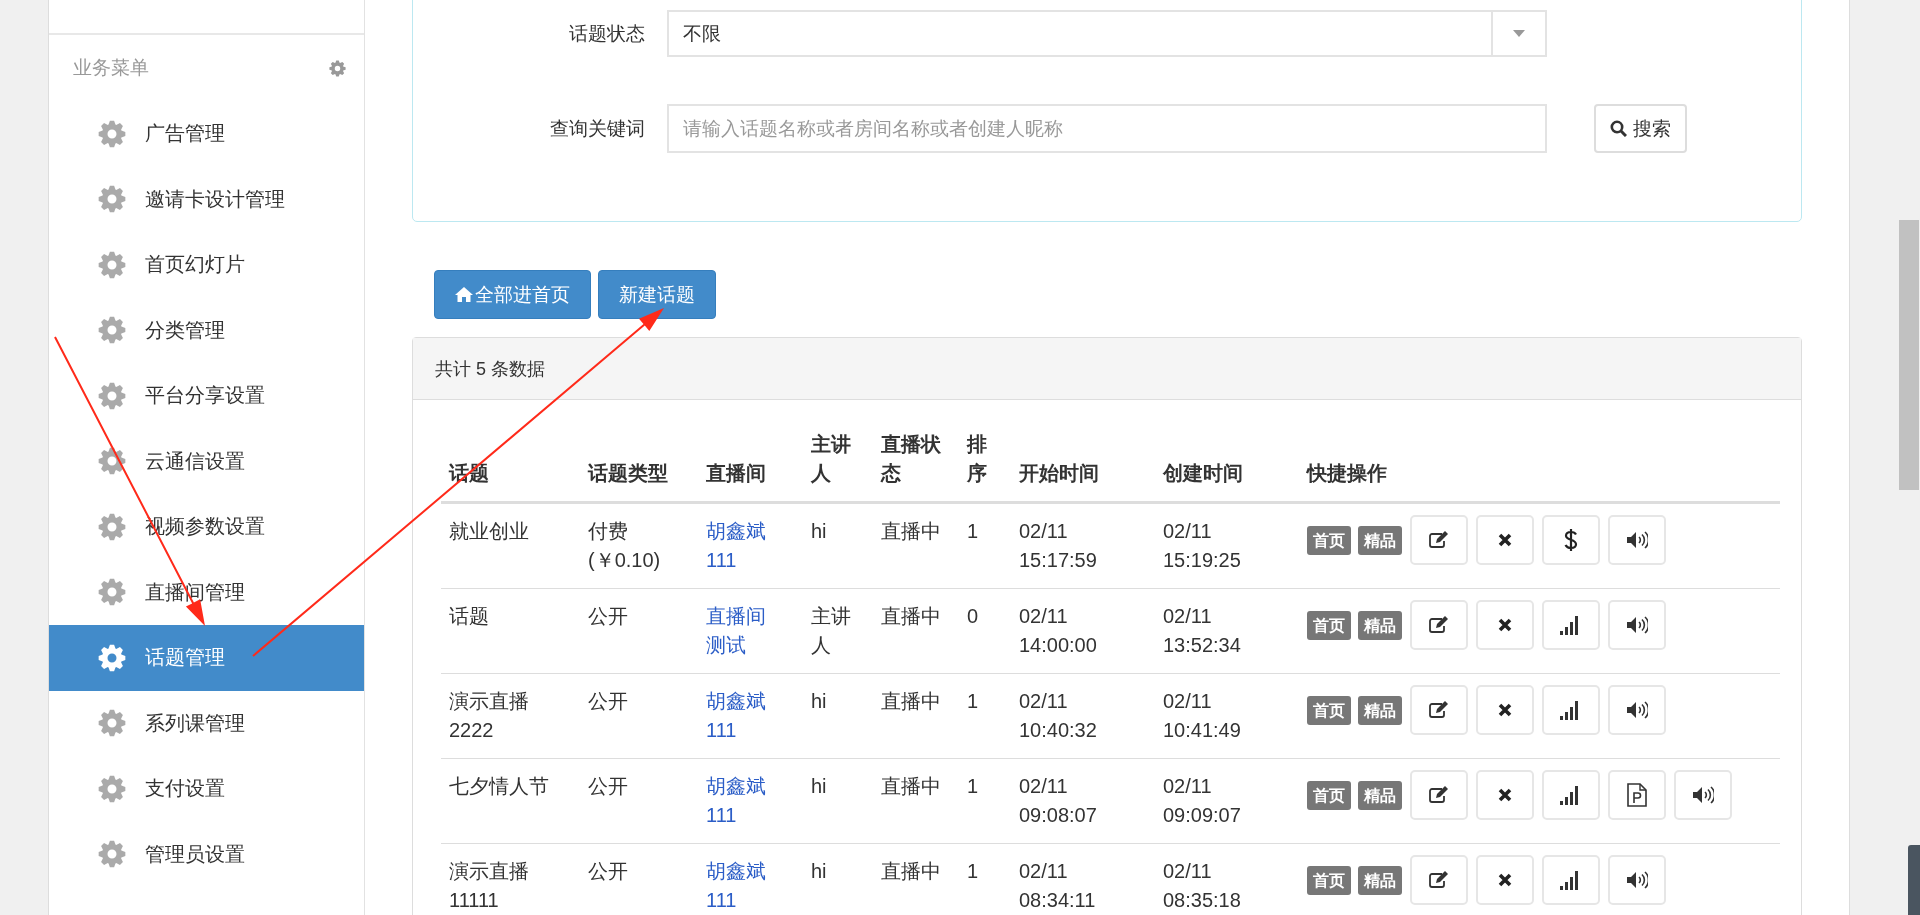 Image resolution: width=1920 pixels, height=915 pixels. Describe the element at coordinates (1083, 801) in the screenshot. I see `start-time-cell: 02/11 09:08:07` at that location.